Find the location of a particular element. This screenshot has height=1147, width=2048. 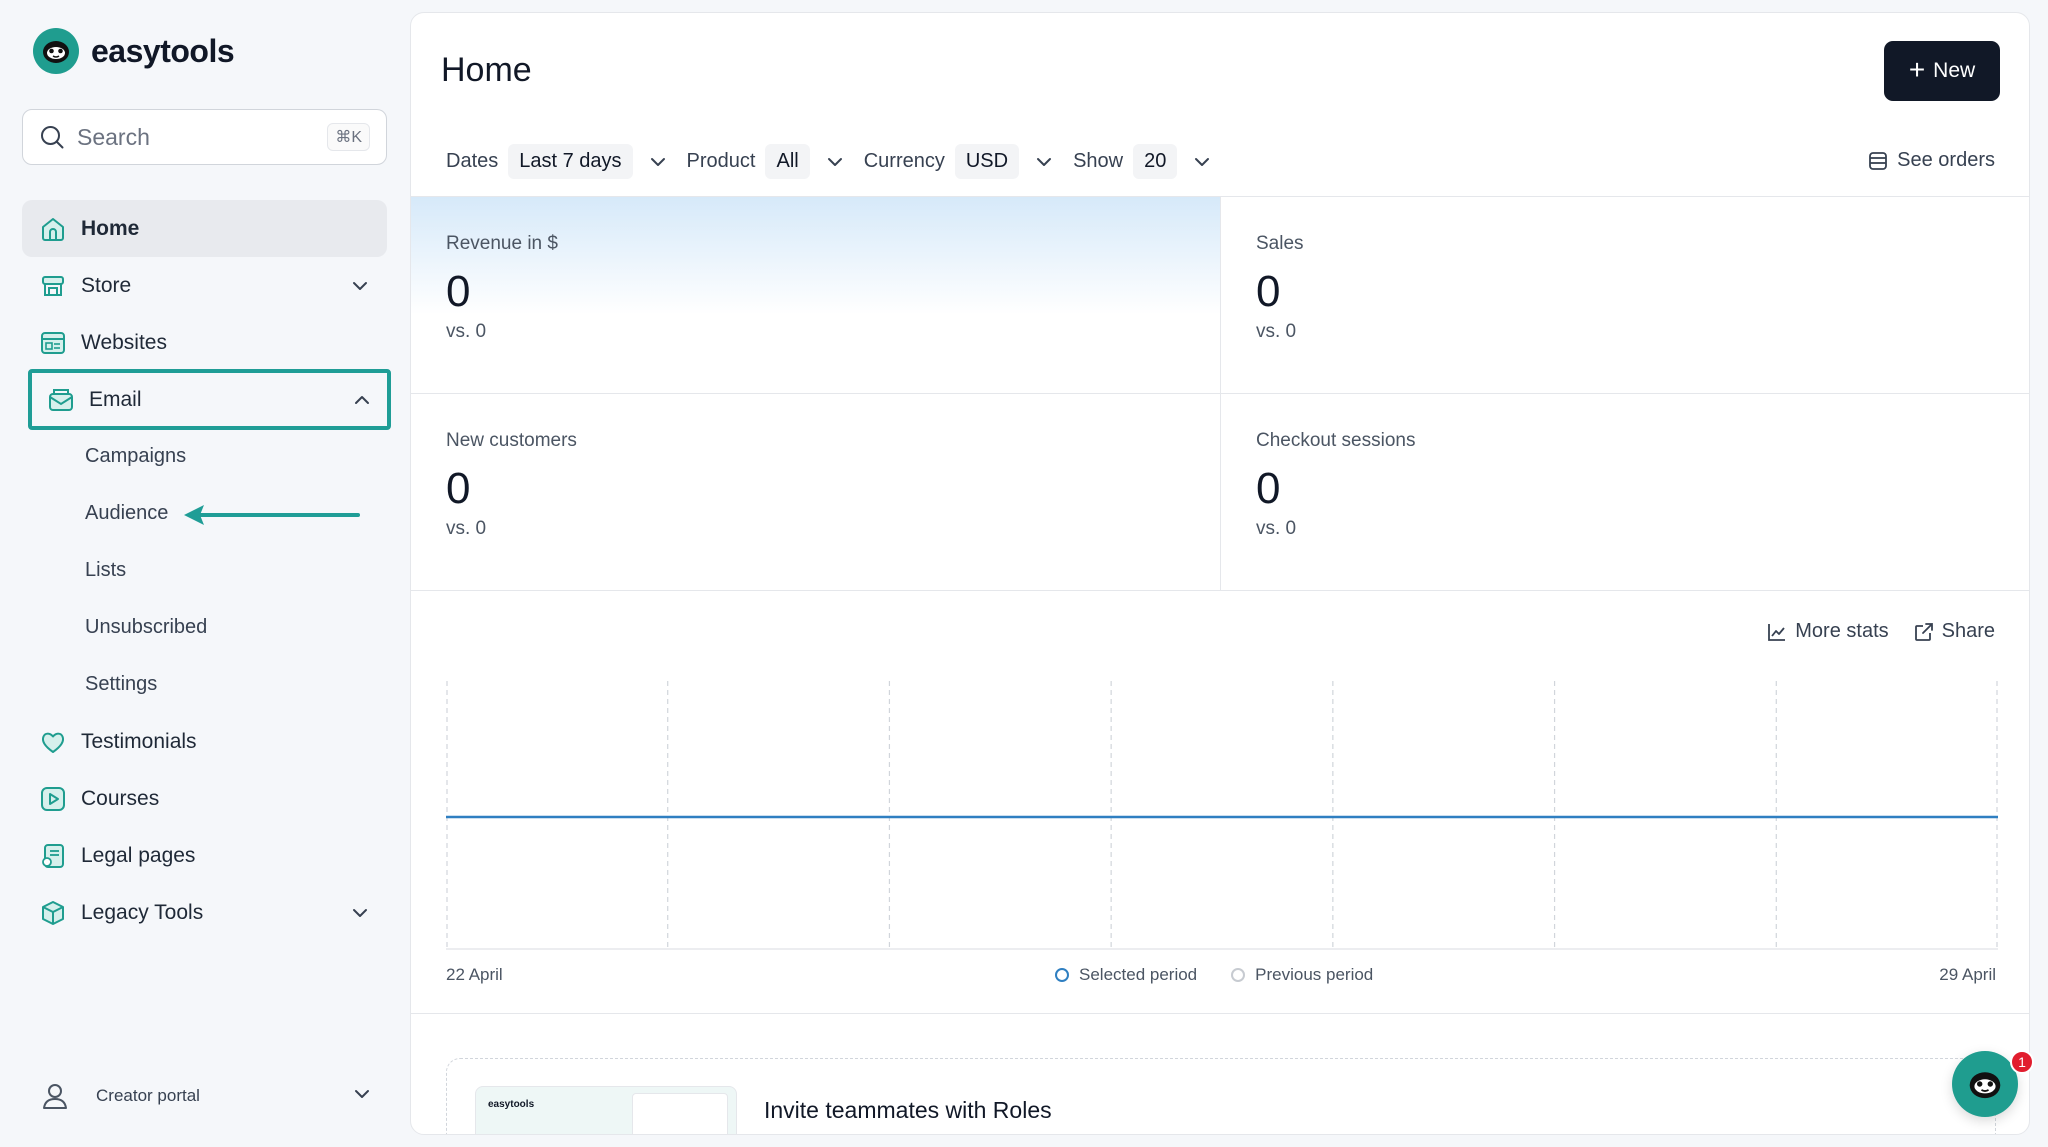

kpi-title: Revenue in $ is located at coordinates (502, 243).